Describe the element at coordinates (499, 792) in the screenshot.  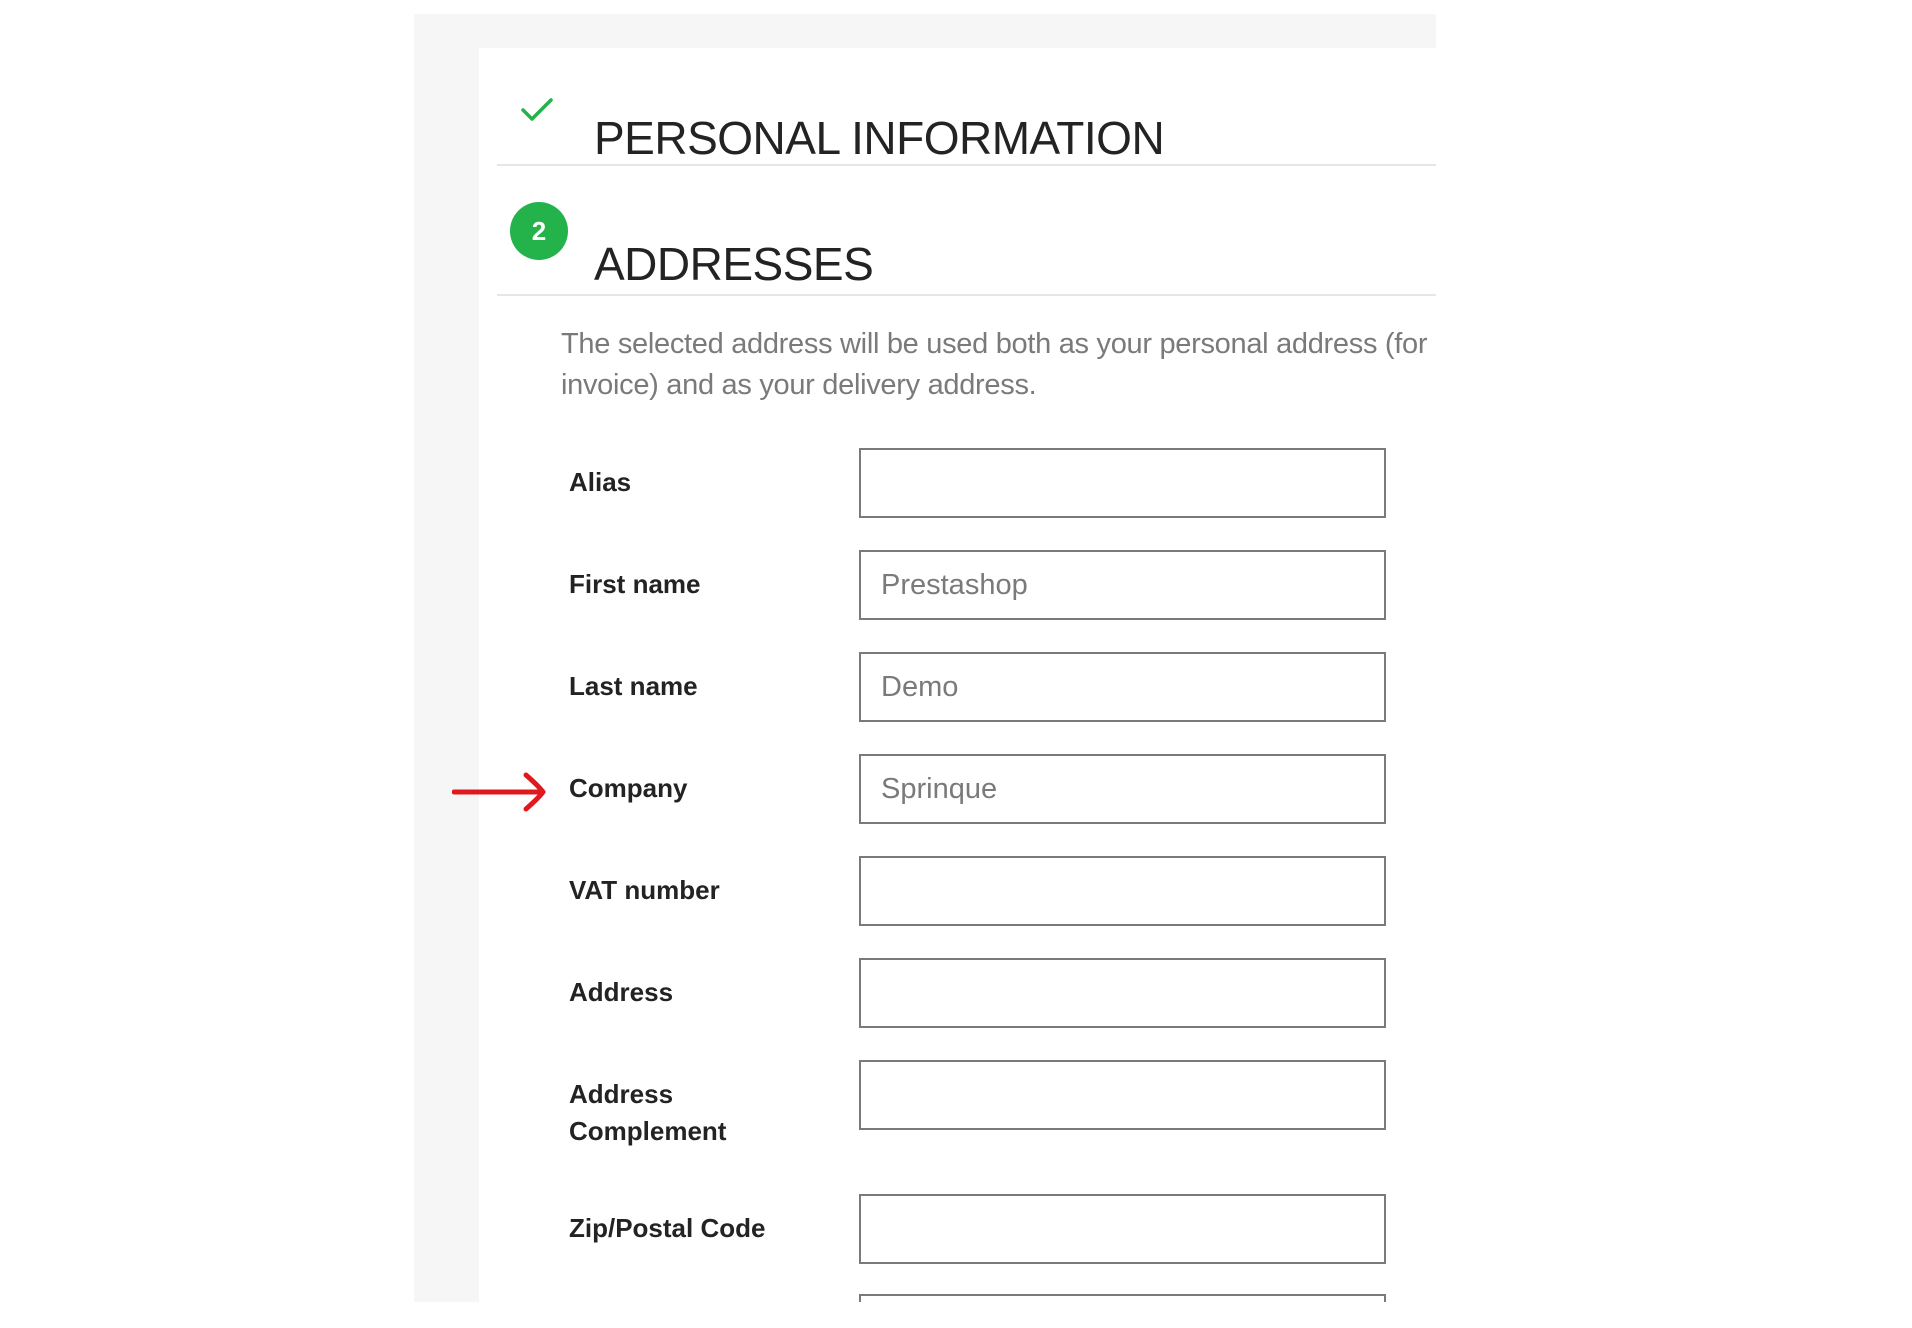
I see `annotation-arrow-icon` at that location.